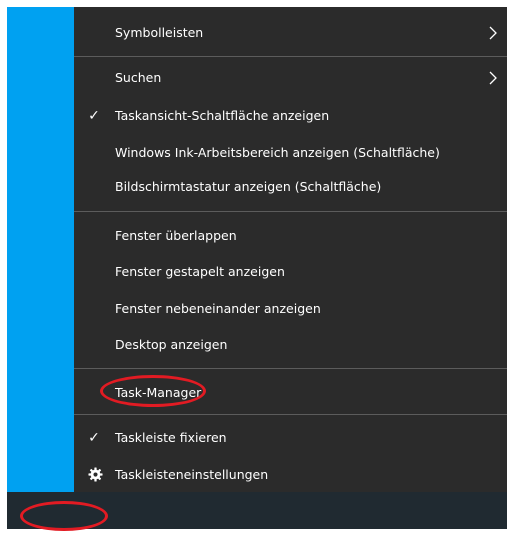  I want to click on menu-item-lock-taskbar: ✓ Taskleiste fixieren, so click(290, 438).